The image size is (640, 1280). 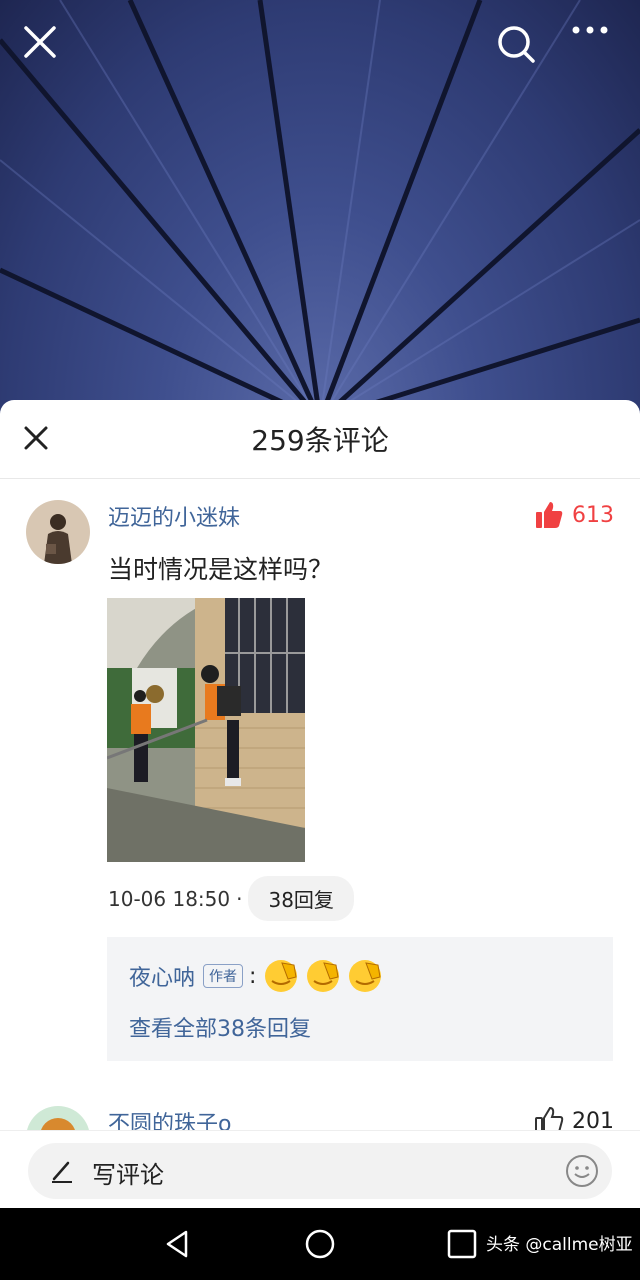 I want to click on recents-icon, so click(x=462, y=1244).